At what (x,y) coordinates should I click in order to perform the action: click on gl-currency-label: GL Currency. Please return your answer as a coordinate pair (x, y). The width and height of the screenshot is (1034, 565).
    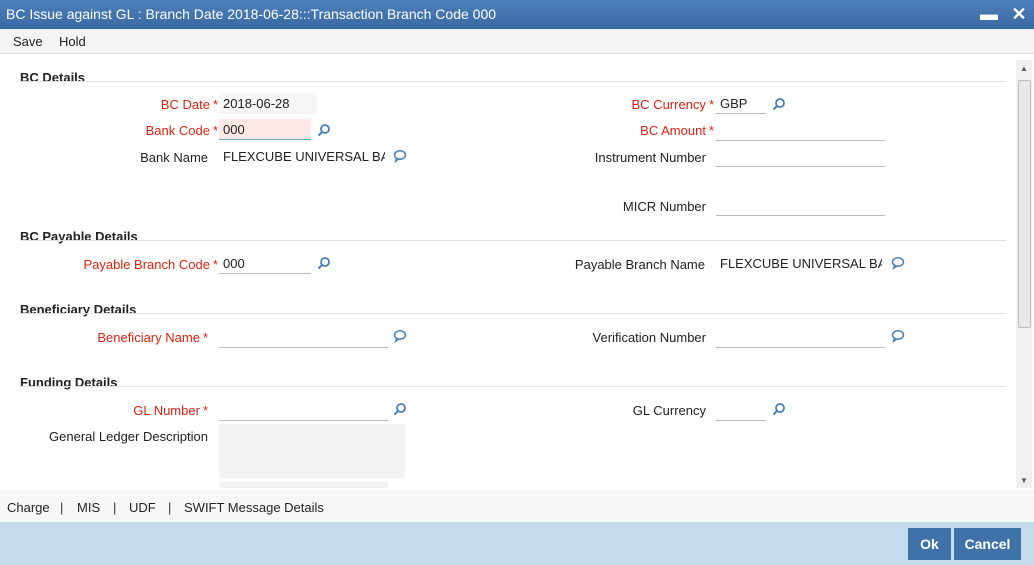
    Looking at the image, I should click on (669, 410).